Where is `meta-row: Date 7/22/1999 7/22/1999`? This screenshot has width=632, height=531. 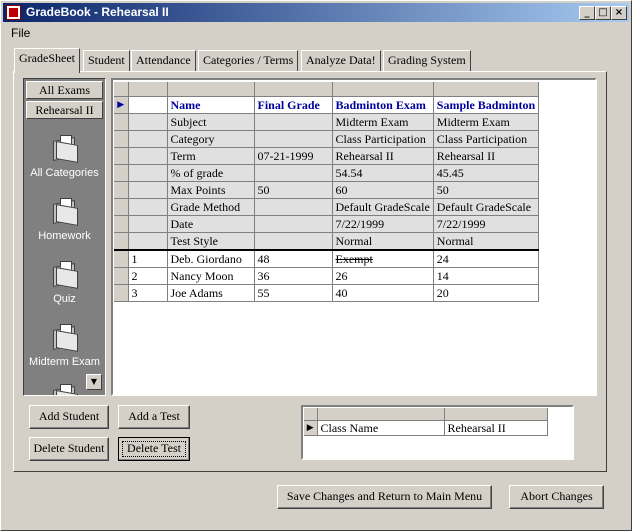 meta-row: Date 7/22/1999 7/22/1999 is located at coordinates (327, 224).